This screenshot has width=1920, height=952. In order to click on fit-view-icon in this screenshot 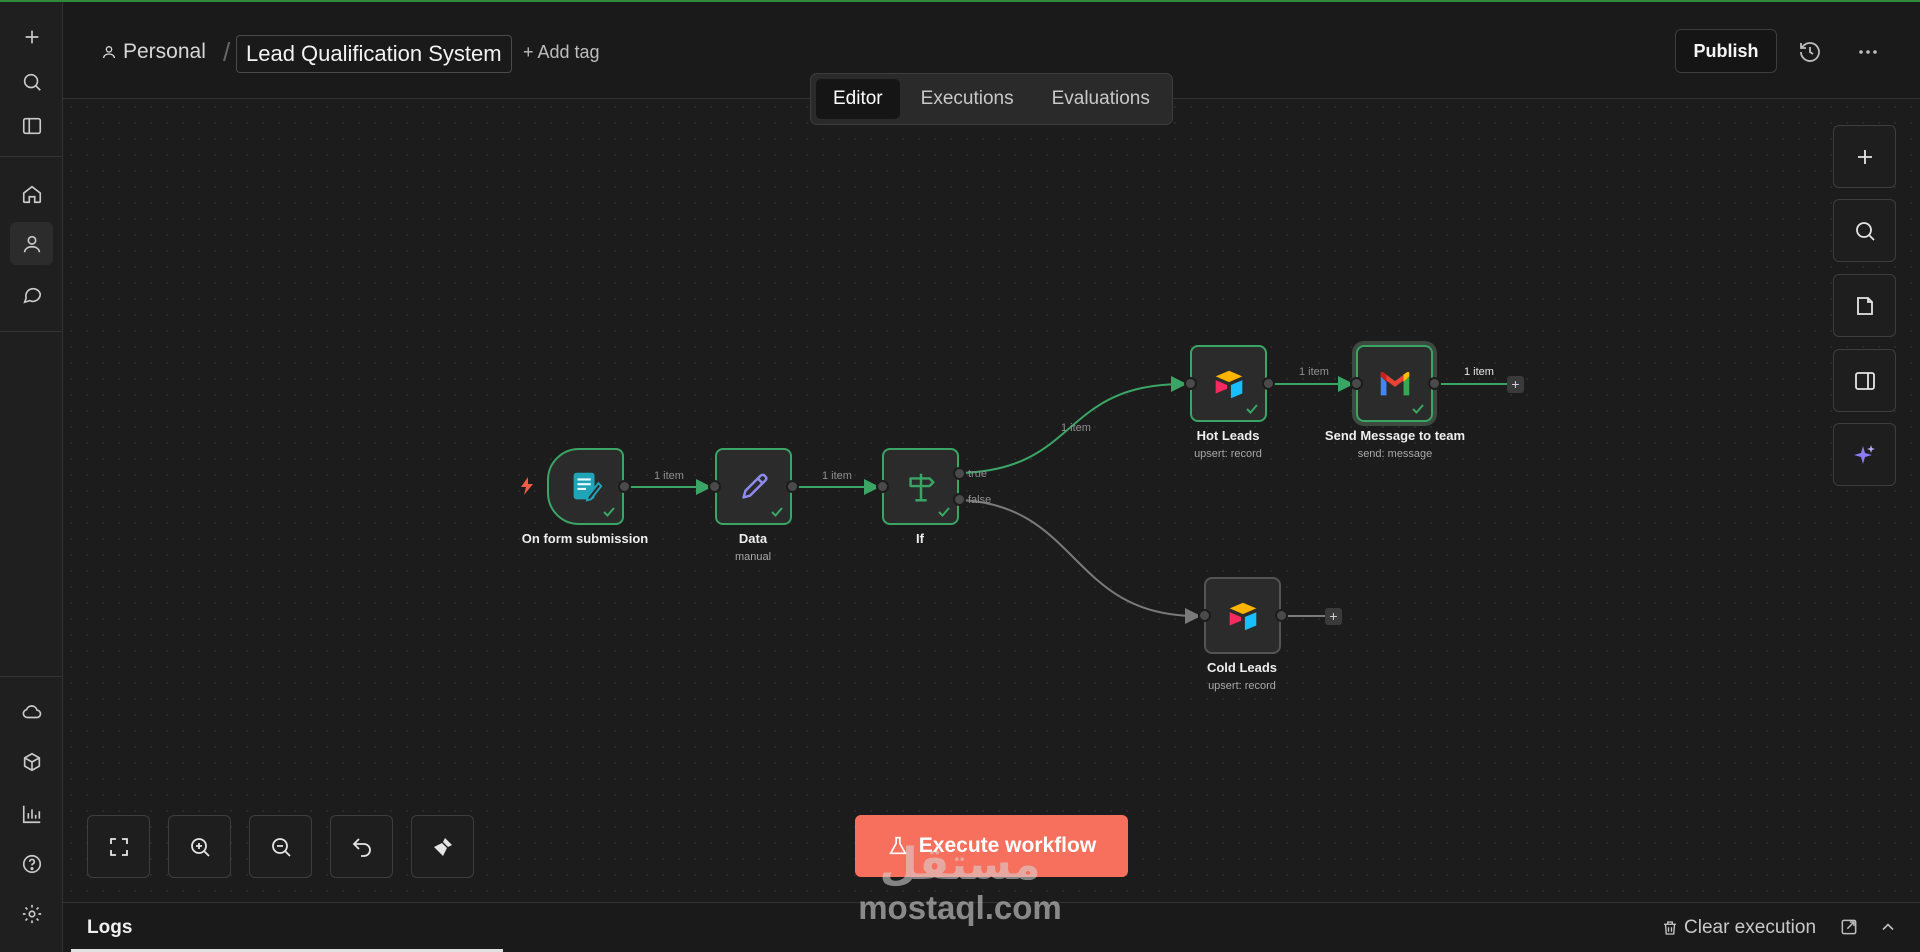, I will do `click(118, 846)`.